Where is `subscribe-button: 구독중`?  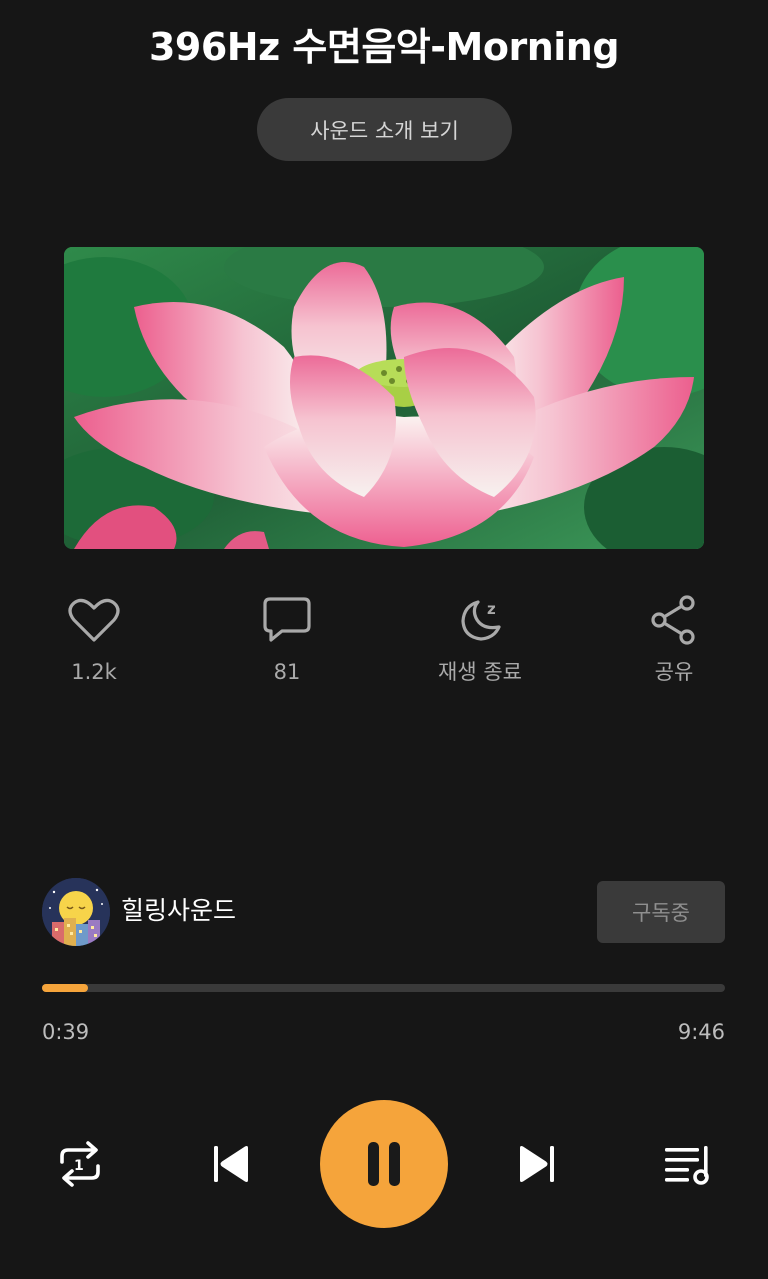 subscribe-button: 구독중 is located at coordinates (661, 912).